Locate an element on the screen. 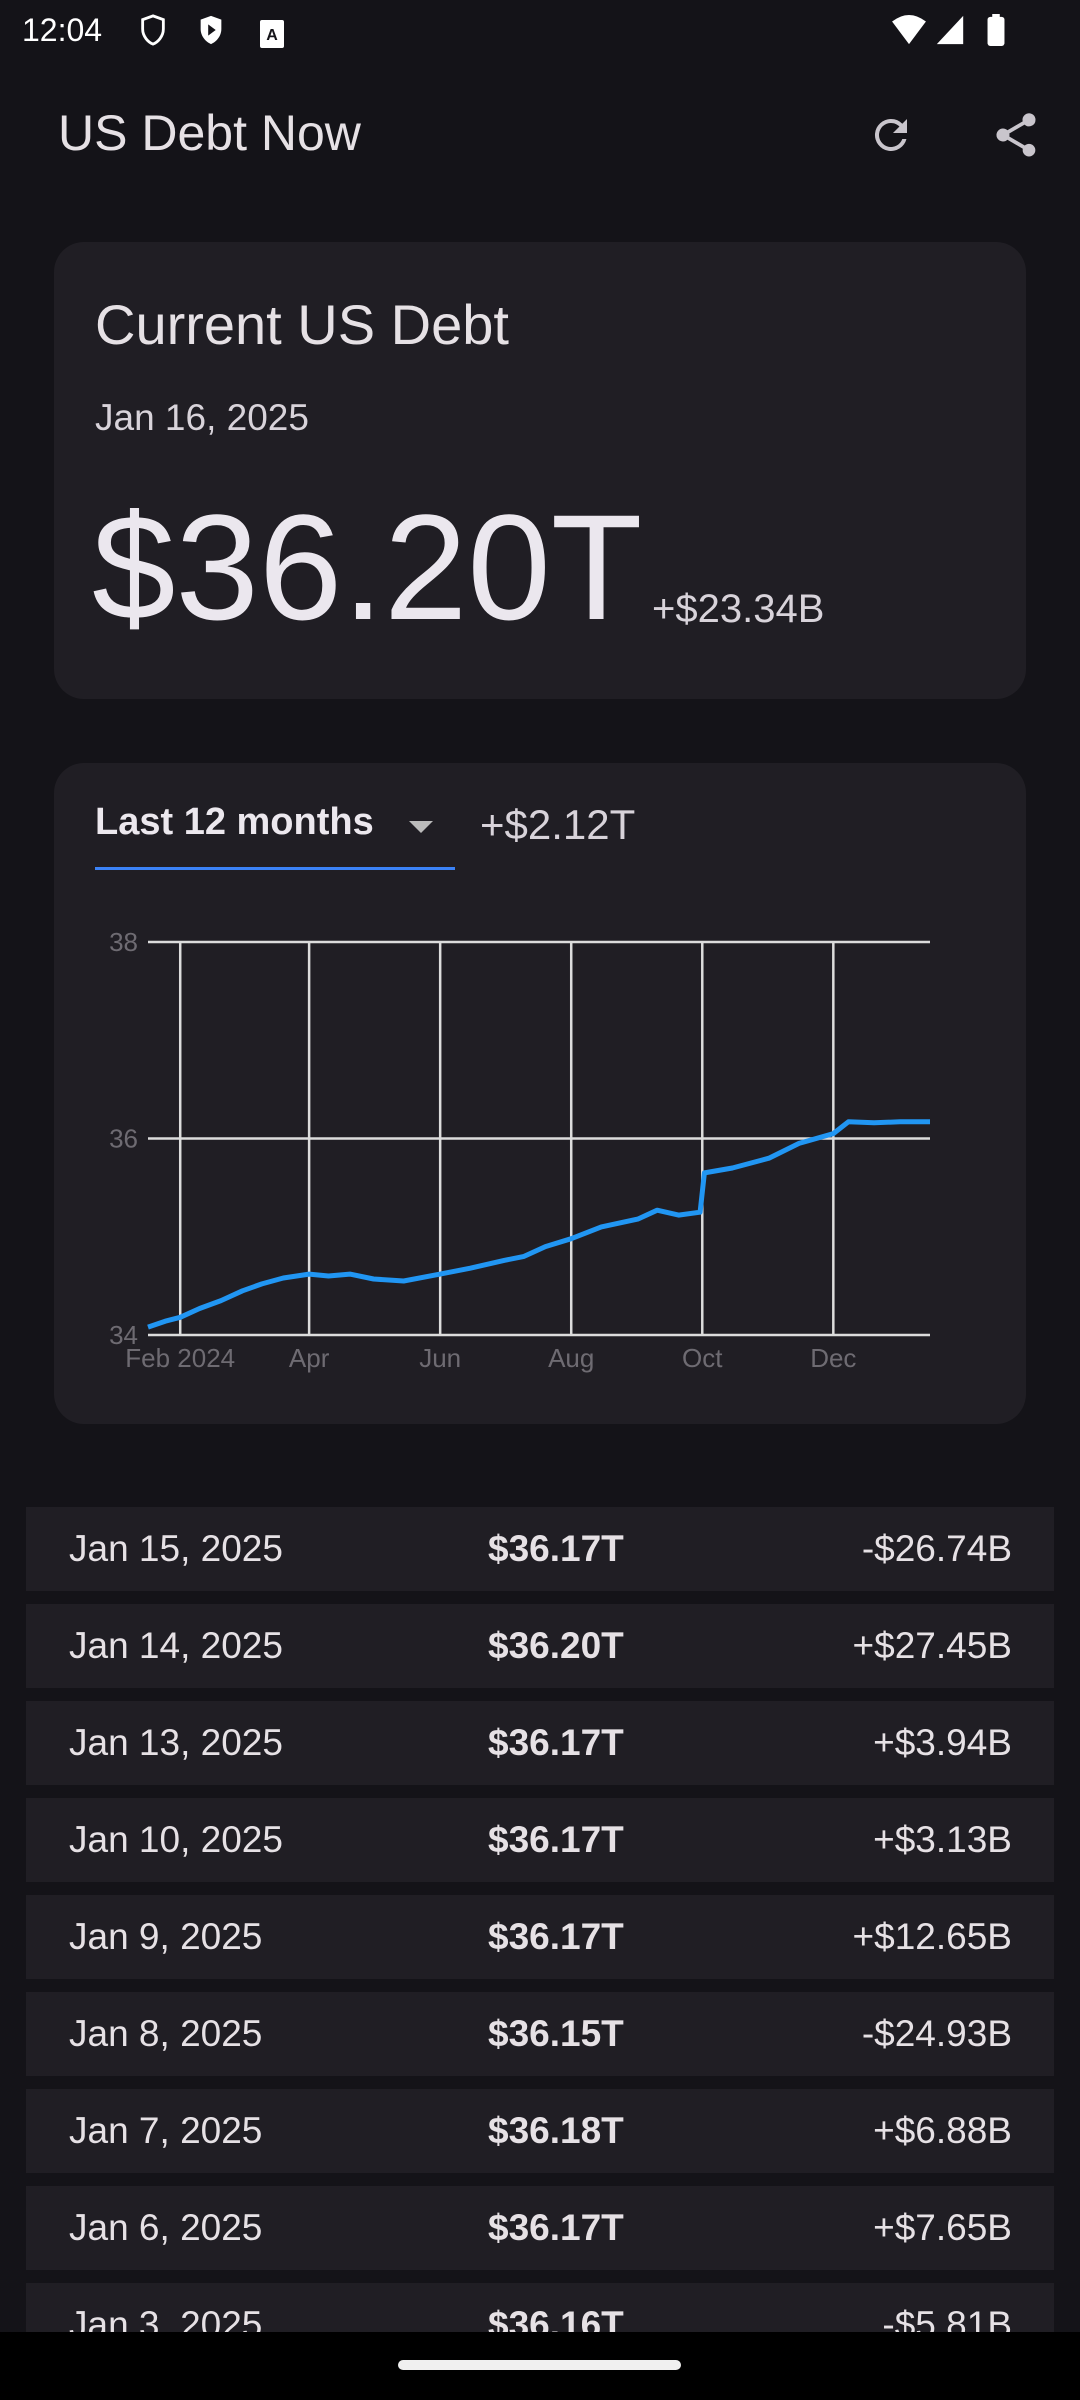 The image size is (1080, 2400). row-change: +$27.45B is located at coordinates (932, 1645).